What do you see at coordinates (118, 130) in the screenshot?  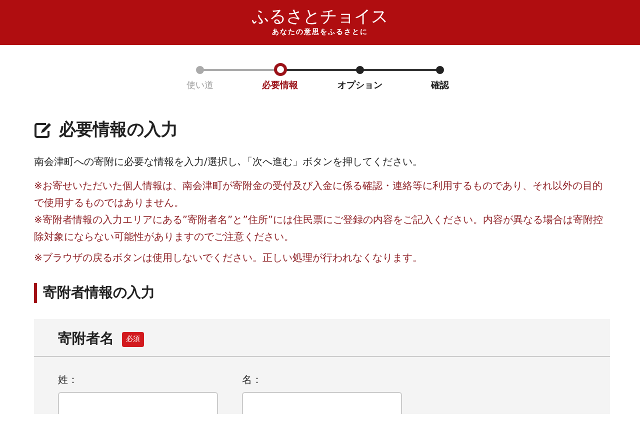 I see `page-title: 必要情報の入力` at bounding box center [118, 130].